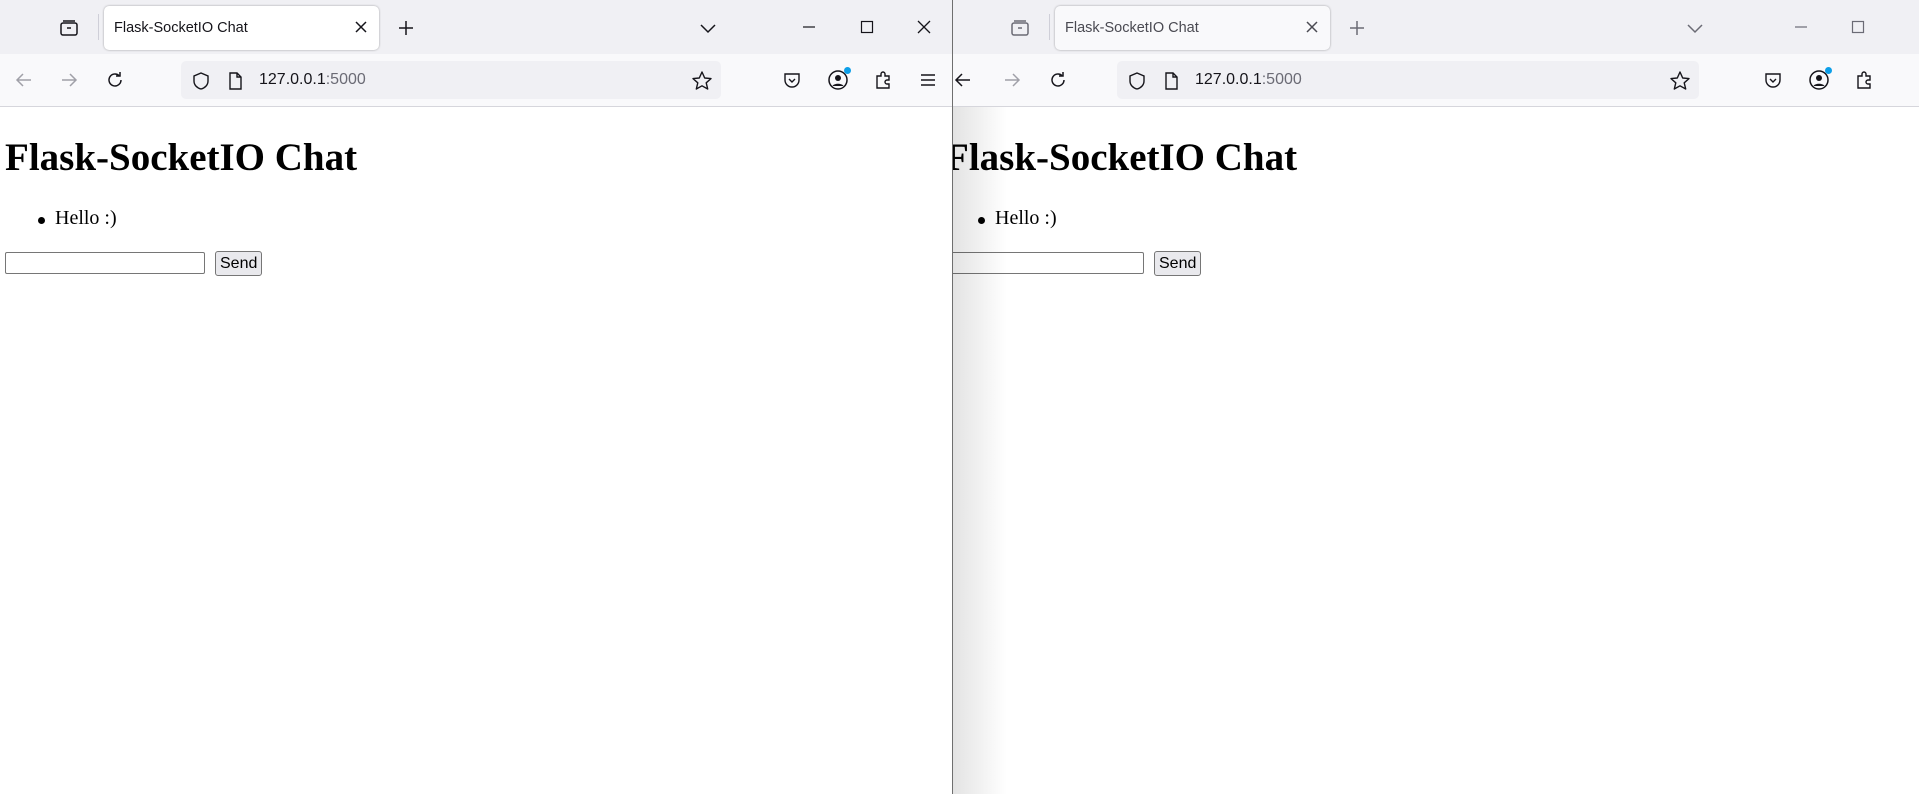 The image size is (1919, 794). I want to click on message-input, so click(105, 263).